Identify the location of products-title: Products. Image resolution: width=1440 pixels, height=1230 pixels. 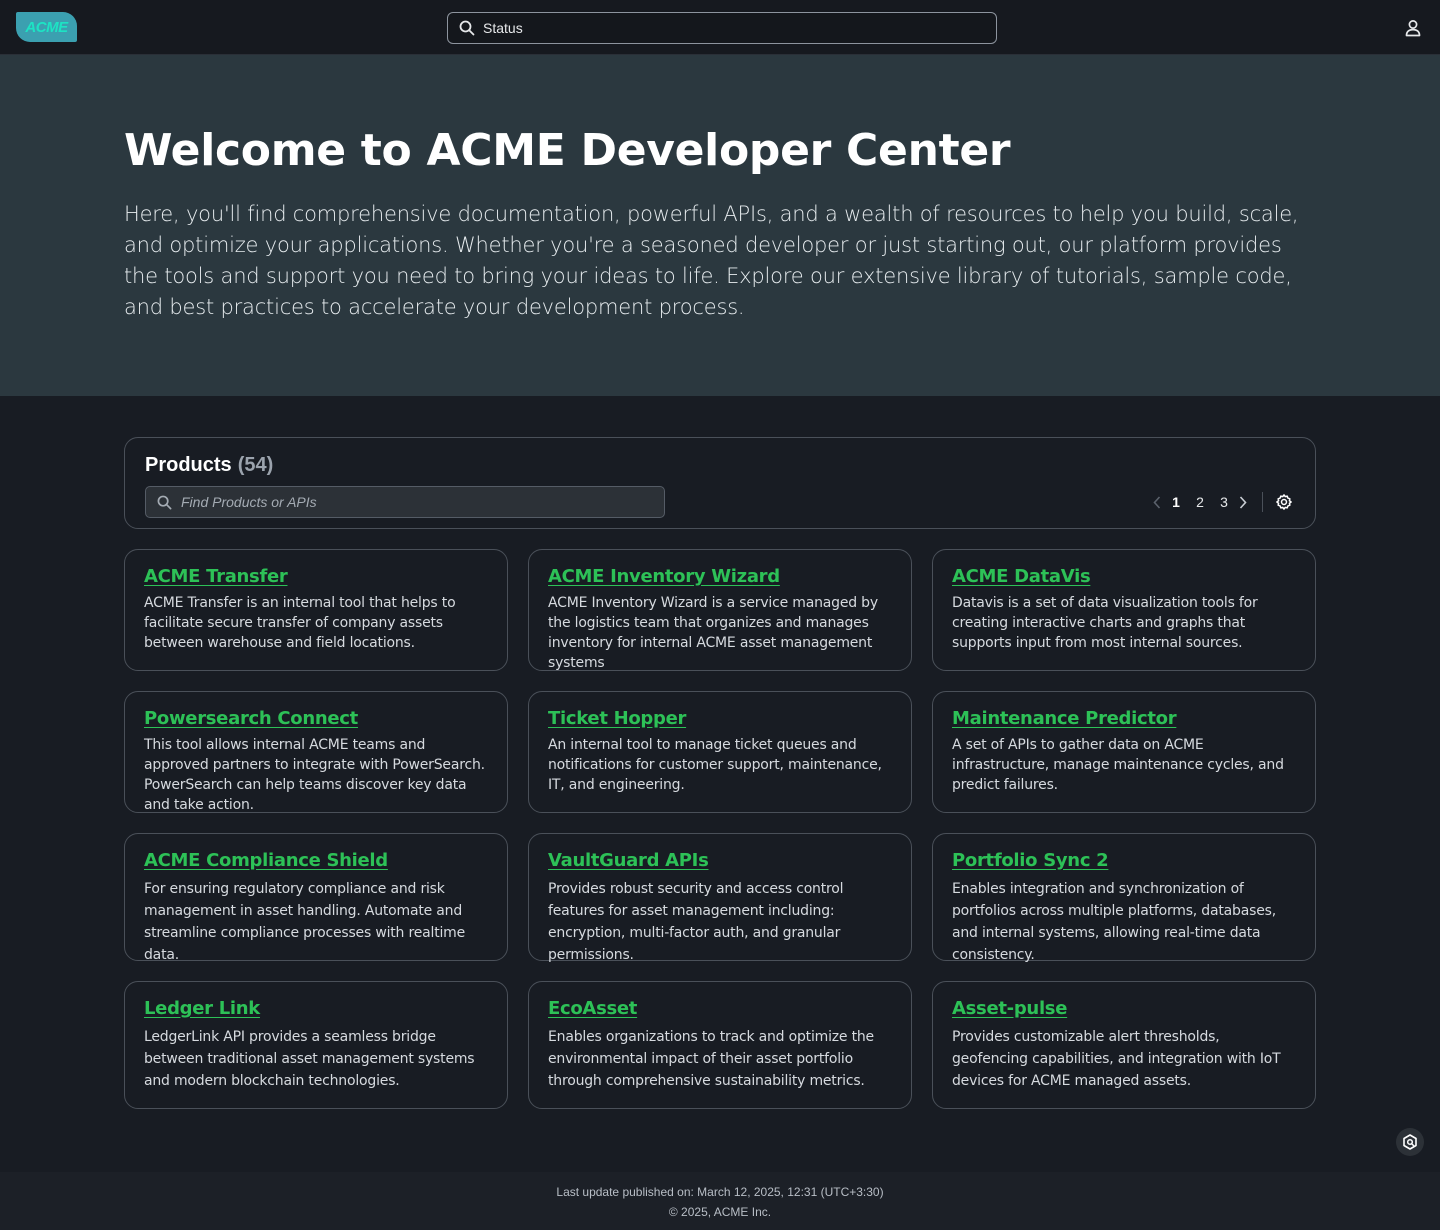
(188, 465).